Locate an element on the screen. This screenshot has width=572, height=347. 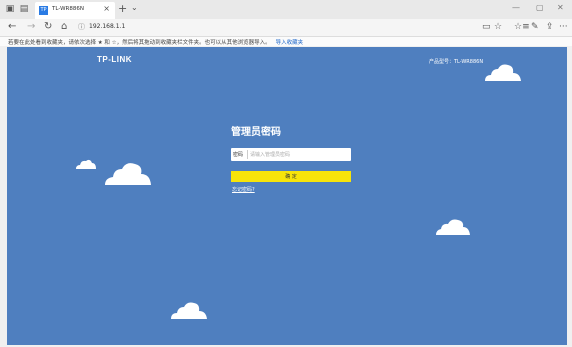
tab-title: TL-WR886N is located at coordinates (68, 9).